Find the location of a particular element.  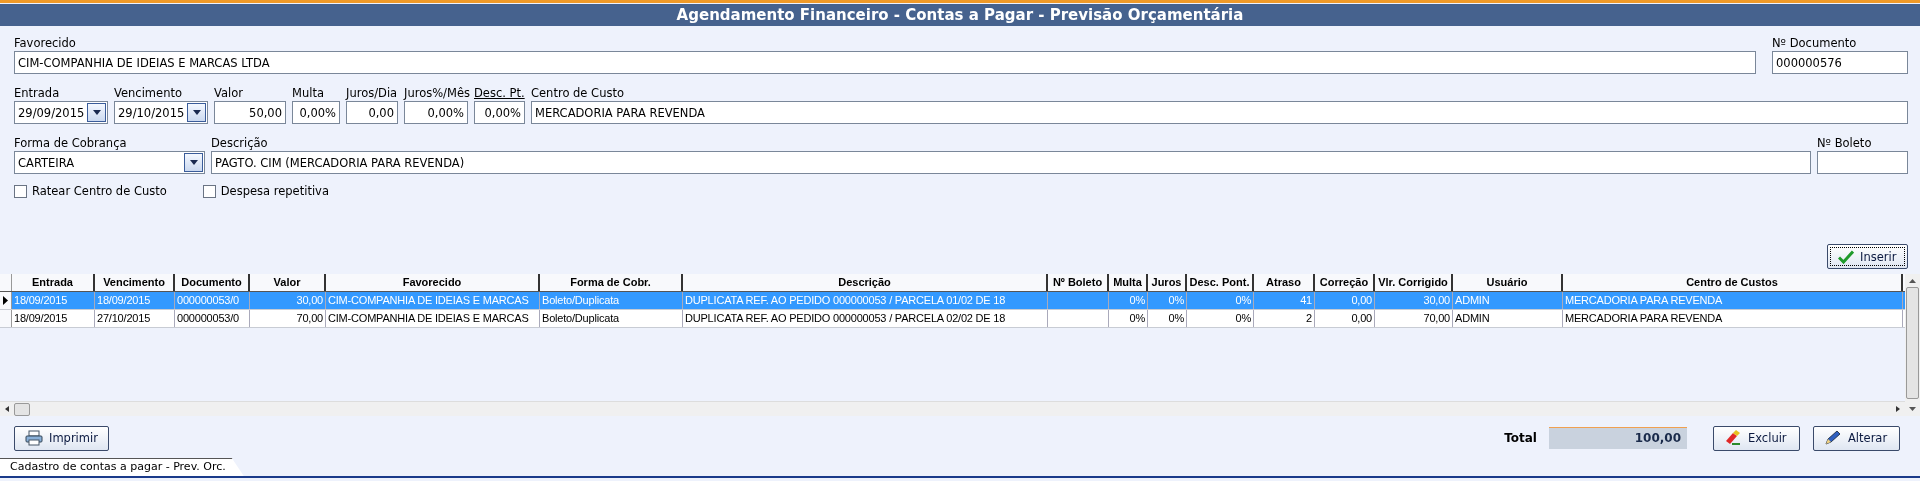

scroll-up-arrow-icon is located at coordinates (1912, 280).